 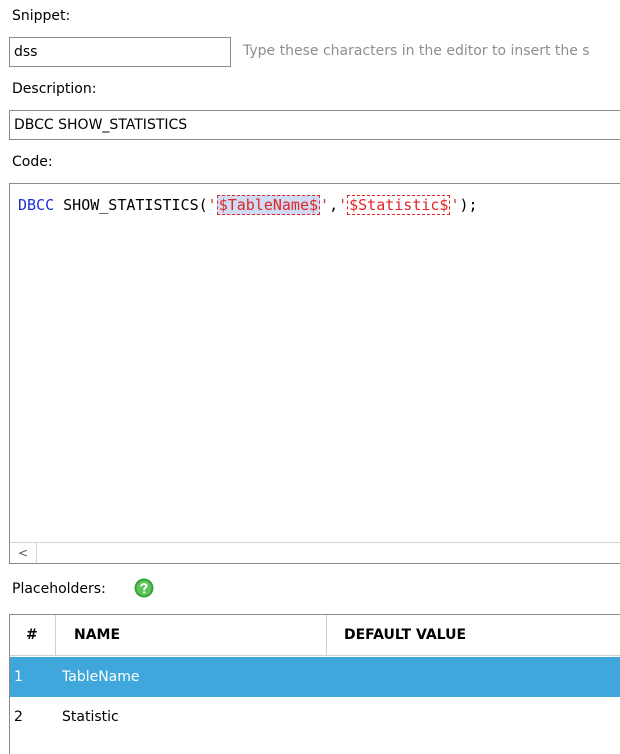 I want to click on help-icon, so click(x=144, y=588).